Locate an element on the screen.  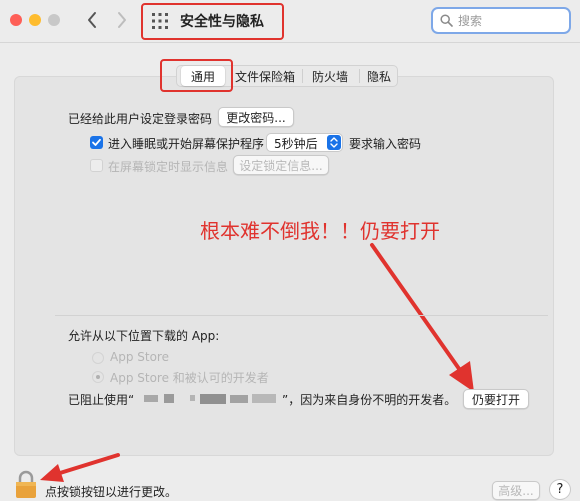
help-button: ? is located at coordinates (560, 489).